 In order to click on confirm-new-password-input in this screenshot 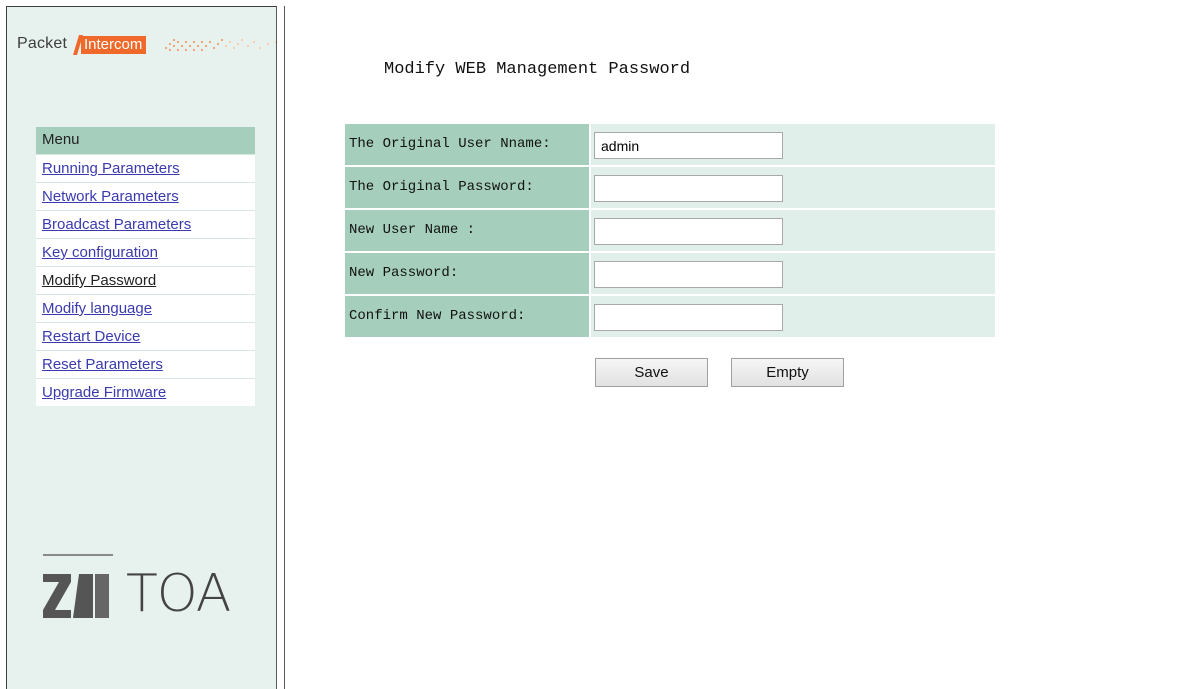, I will do `click(688, 317)`.